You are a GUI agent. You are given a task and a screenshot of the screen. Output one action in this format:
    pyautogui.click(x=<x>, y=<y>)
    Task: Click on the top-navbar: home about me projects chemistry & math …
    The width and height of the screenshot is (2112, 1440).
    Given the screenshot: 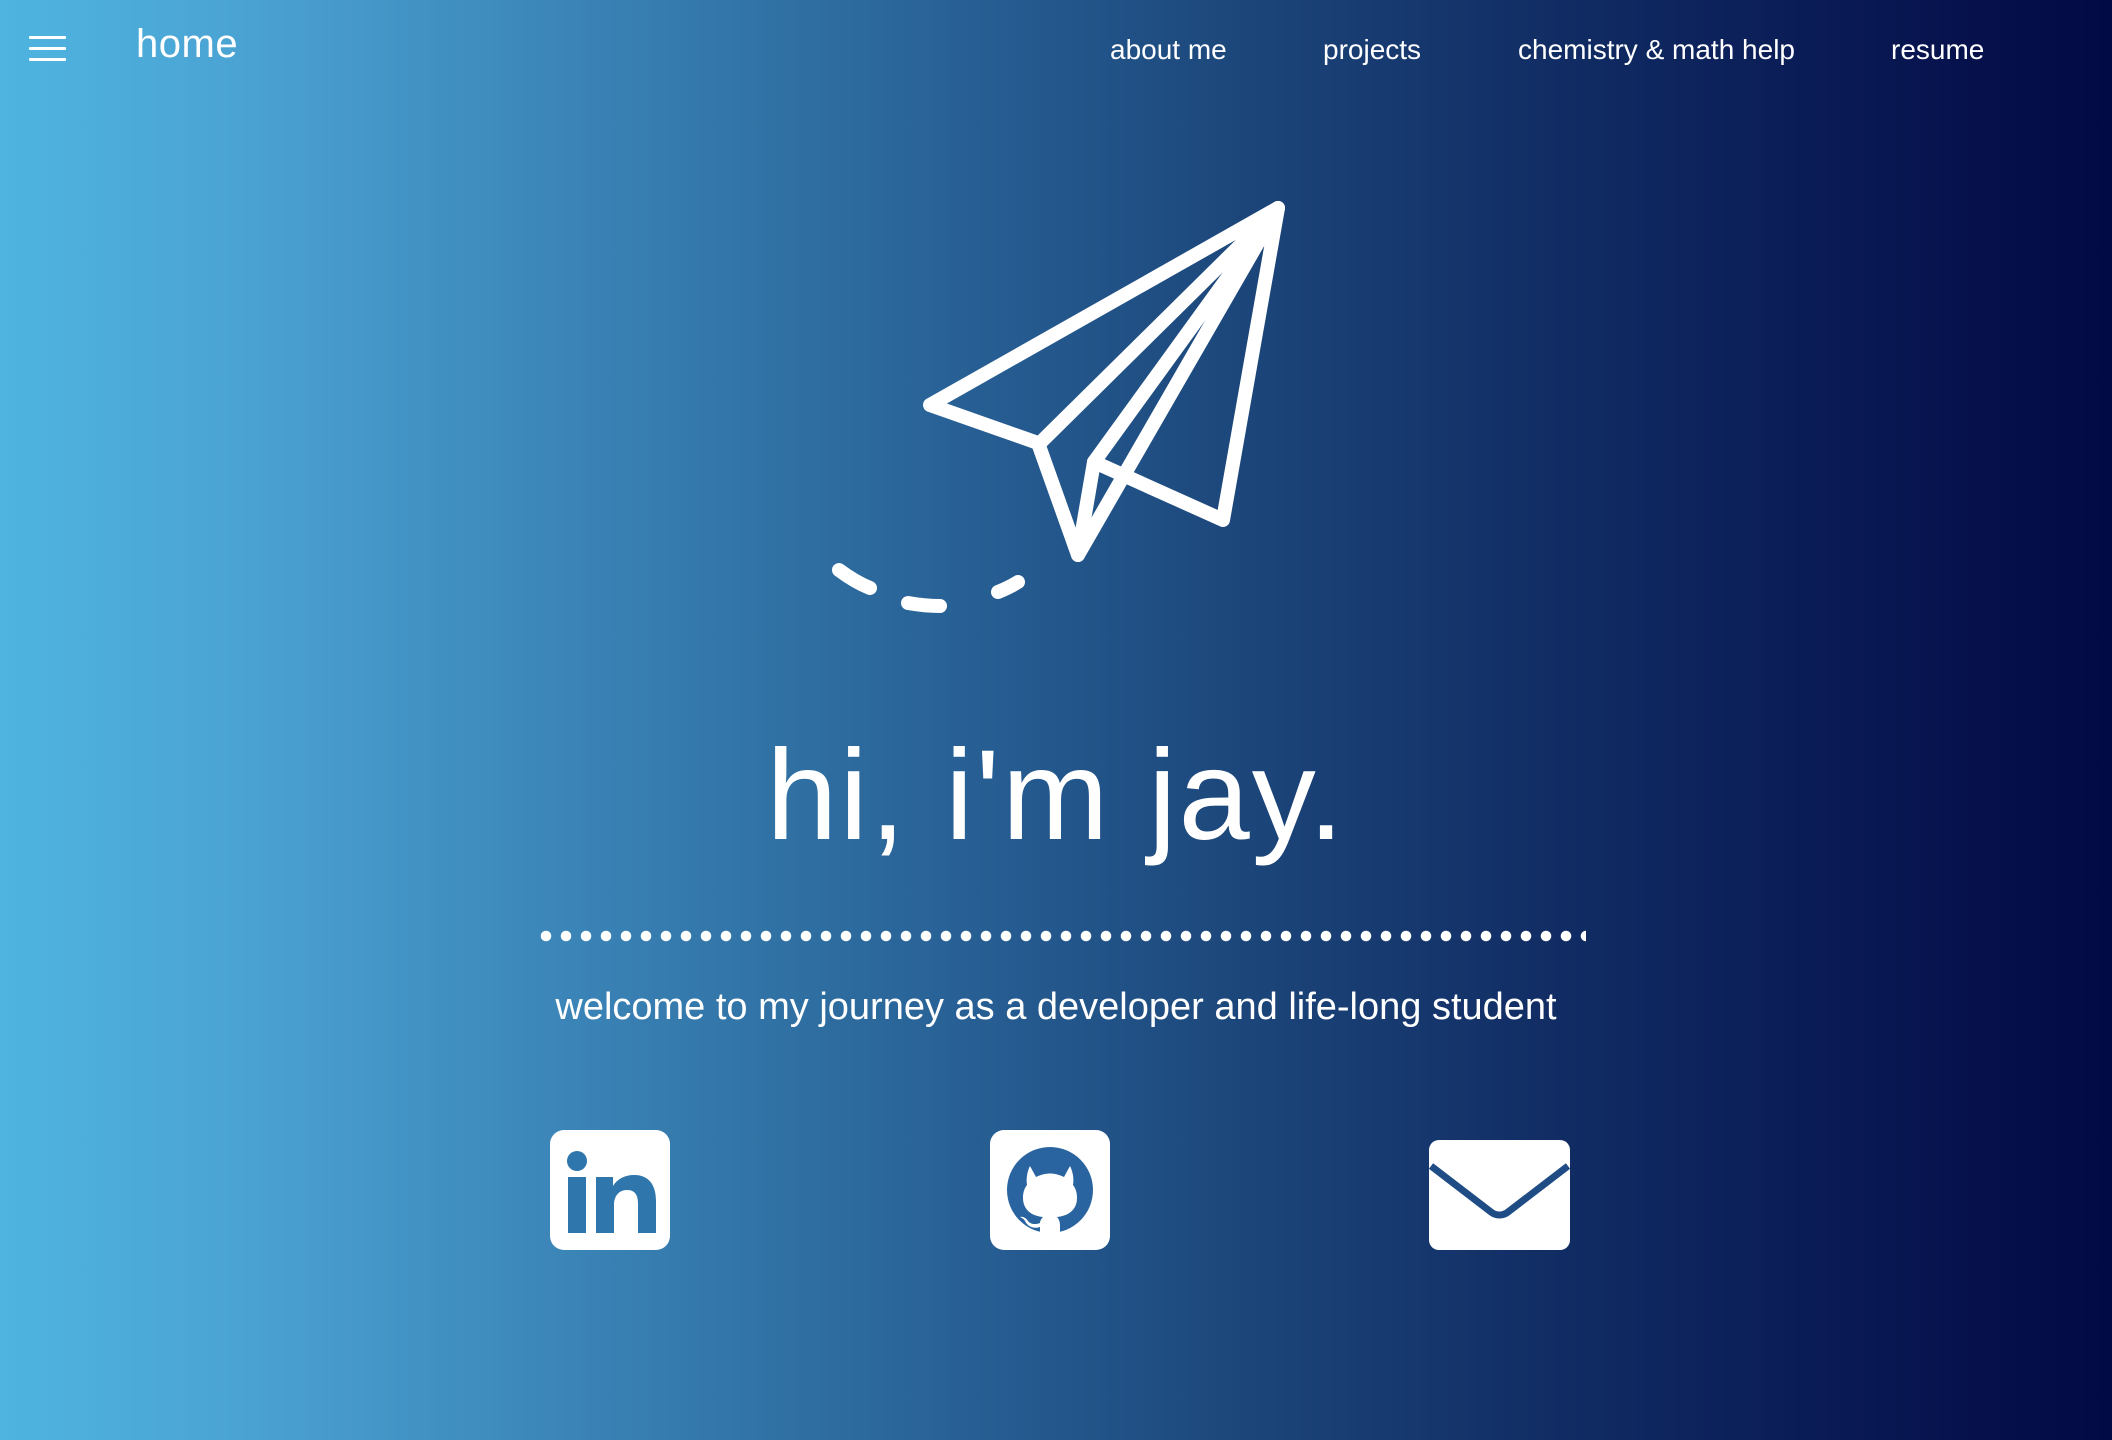 What is the action you would take?
    pyautogui.click(x=1056, y=50)
    